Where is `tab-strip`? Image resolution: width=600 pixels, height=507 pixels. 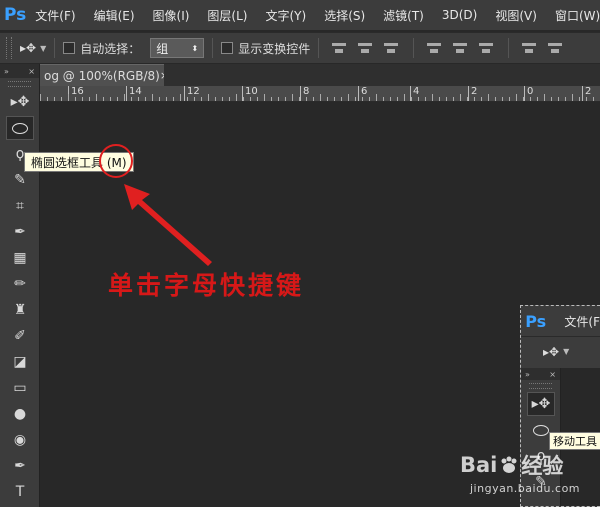 tab-strip is located at coordinates (382, 75).